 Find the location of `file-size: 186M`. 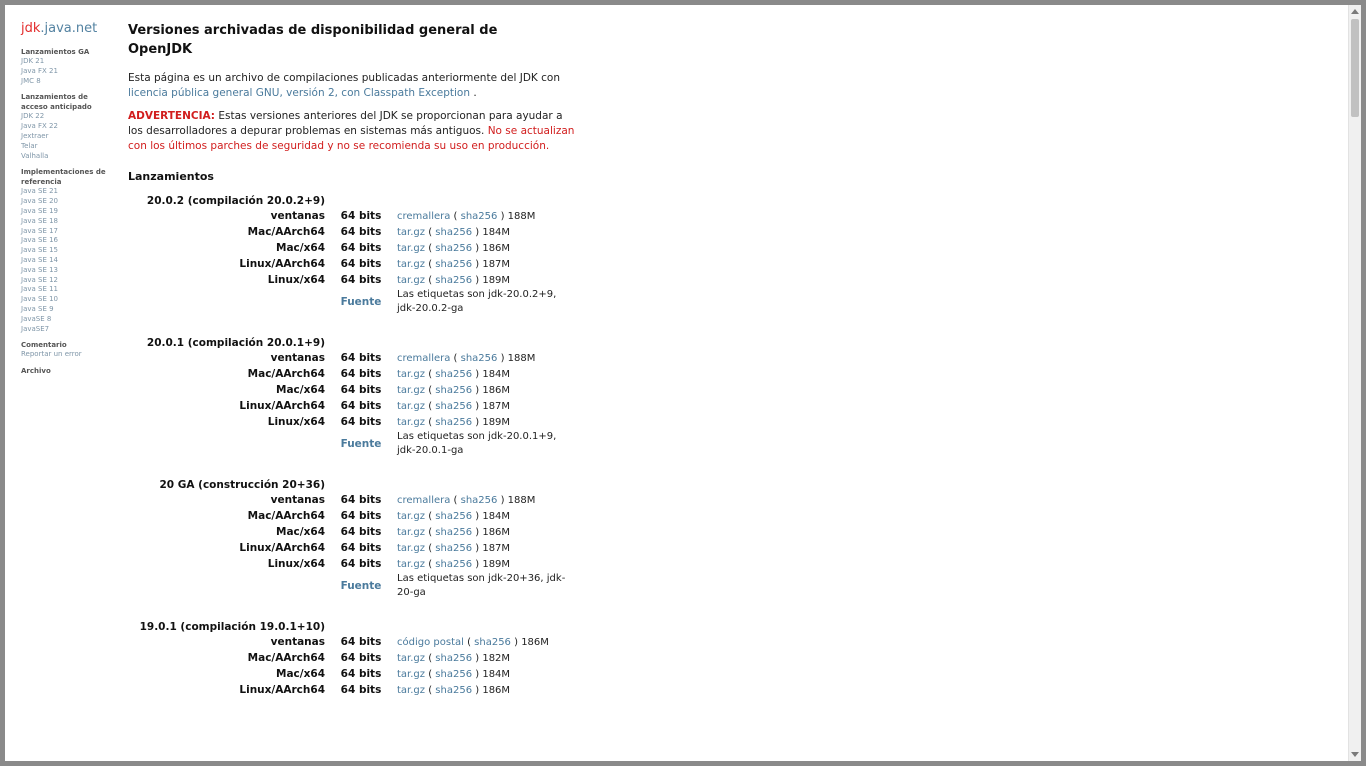

file-size: 186M is located at coordinates (496, 532).